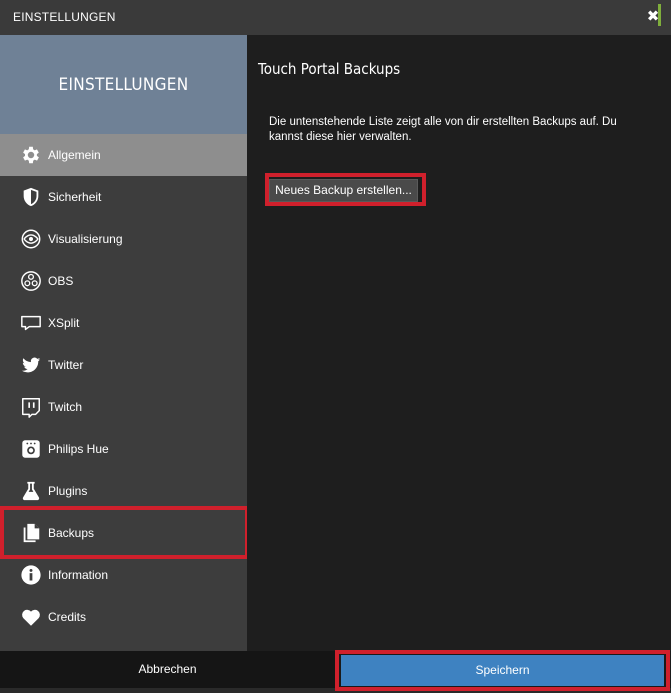 The height and width of the screenshot is (693, 671). Describe the element at coordinates (64, 17) in the screenshot. I see `window-title: EINSTELLUNGEN` at that location.